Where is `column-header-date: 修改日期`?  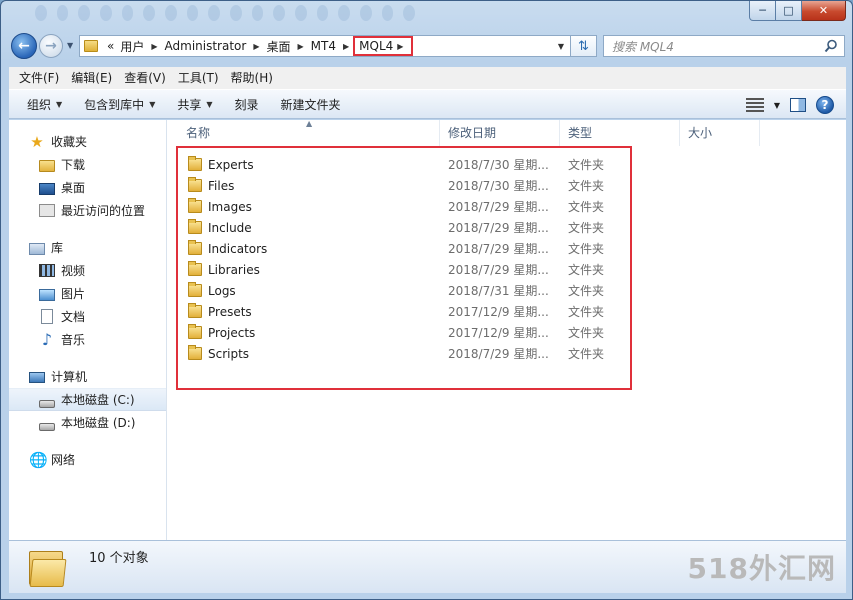
column-header-date: 修改日期 is located at coordinates (500, 133).